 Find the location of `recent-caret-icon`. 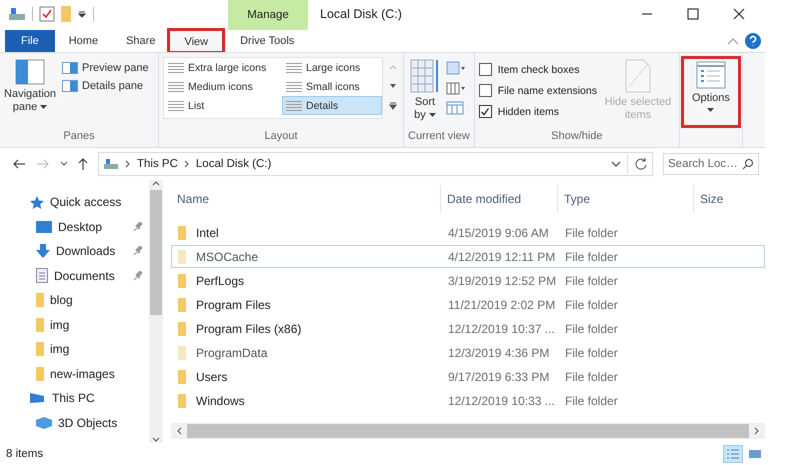

recent-caret-icon is located at coordinates (64, 164).